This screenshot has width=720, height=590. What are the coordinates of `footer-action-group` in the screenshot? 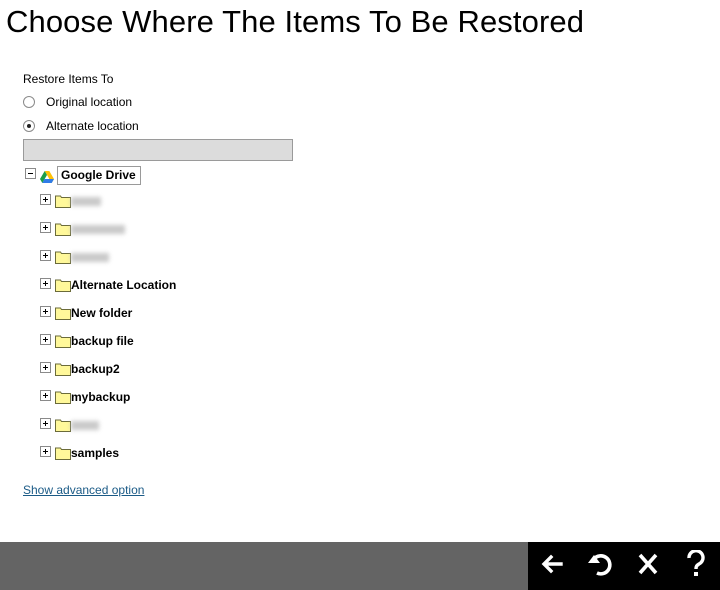 It's located at (624, 566).